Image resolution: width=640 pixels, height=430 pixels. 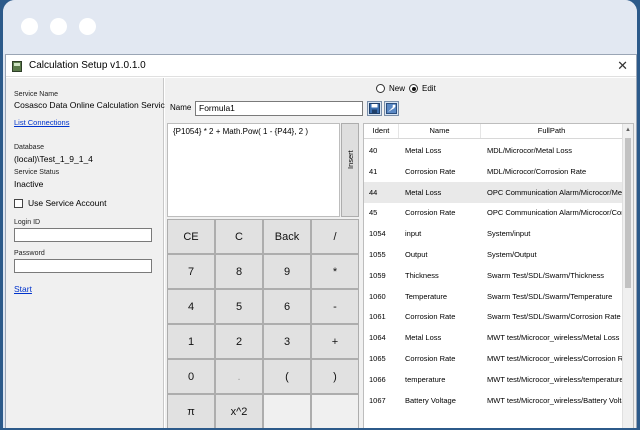 I want to click on key-3: 3, so click(x=287, y=341).